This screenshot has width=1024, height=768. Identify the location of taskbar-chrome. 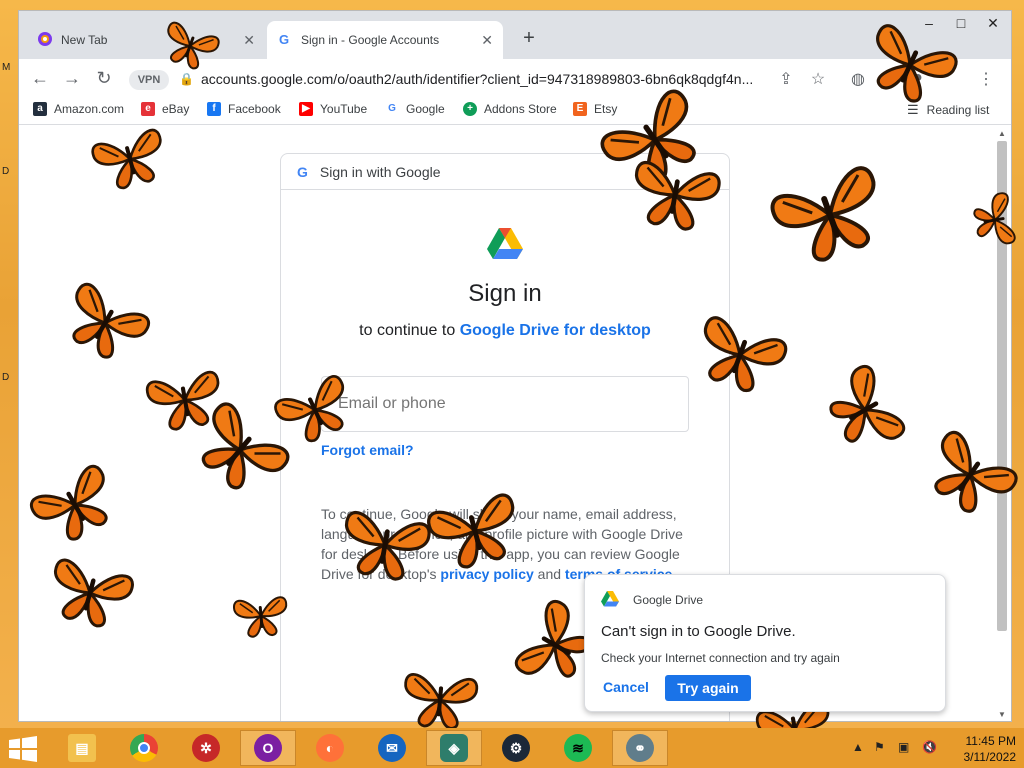
(144, 748).